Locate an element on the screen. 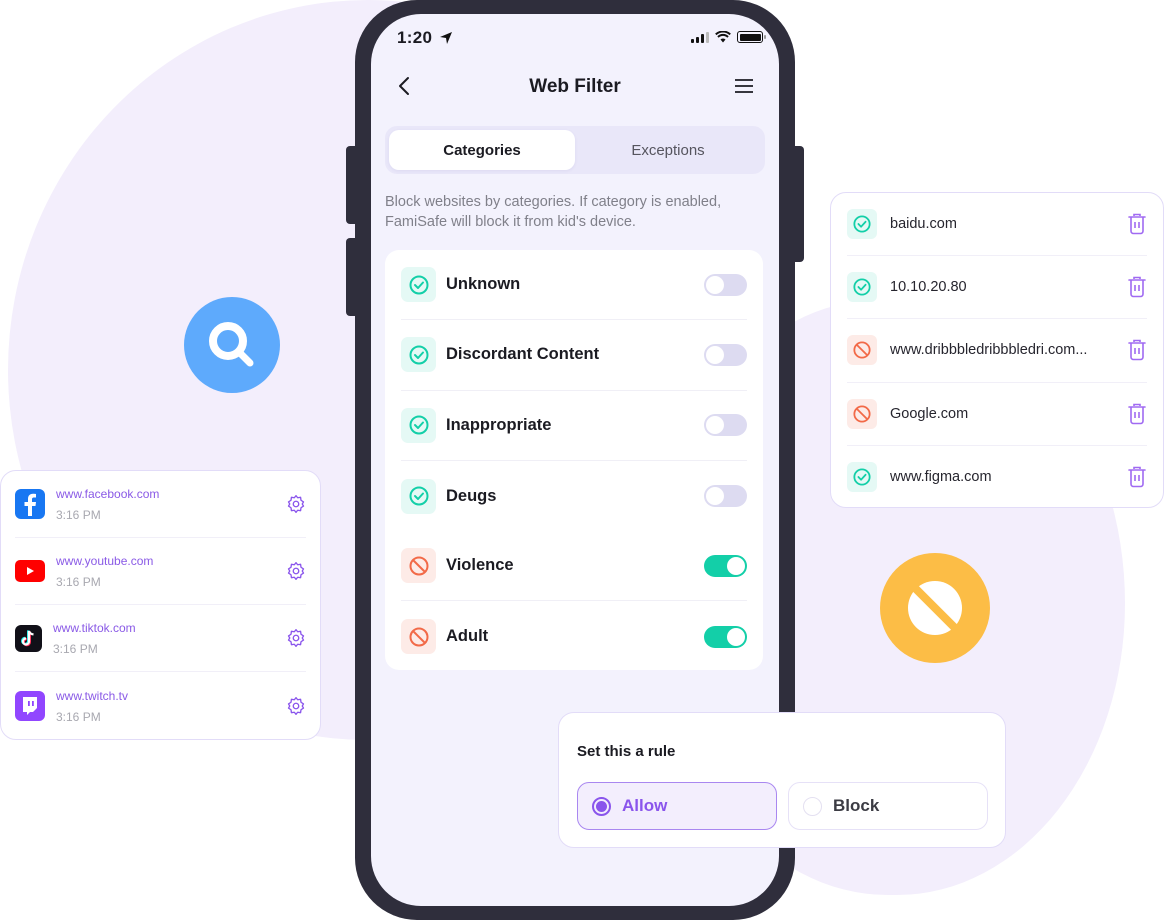  category-label: Deugs is located at coordinates (471, 495).